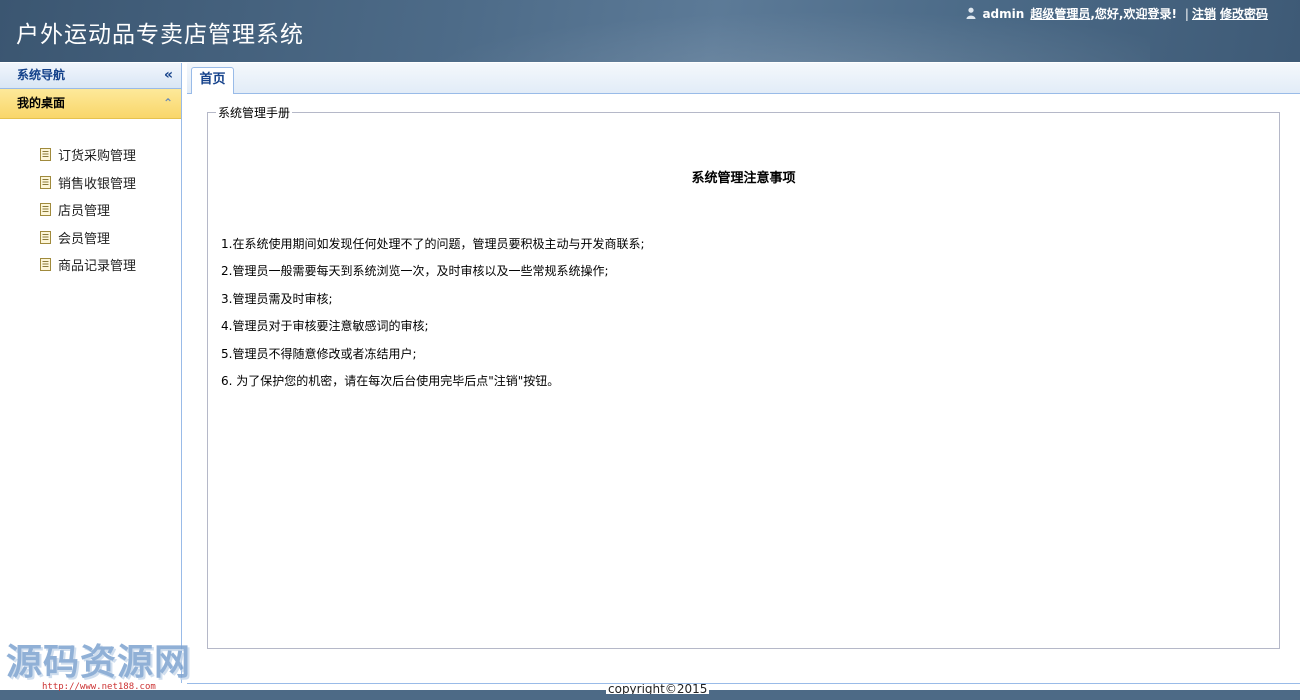  What do you see at coordinates (277, 298) in the screenshot?
I see `rule-item: 3.管理员需及时审核;` at bounding box center [277, 298].